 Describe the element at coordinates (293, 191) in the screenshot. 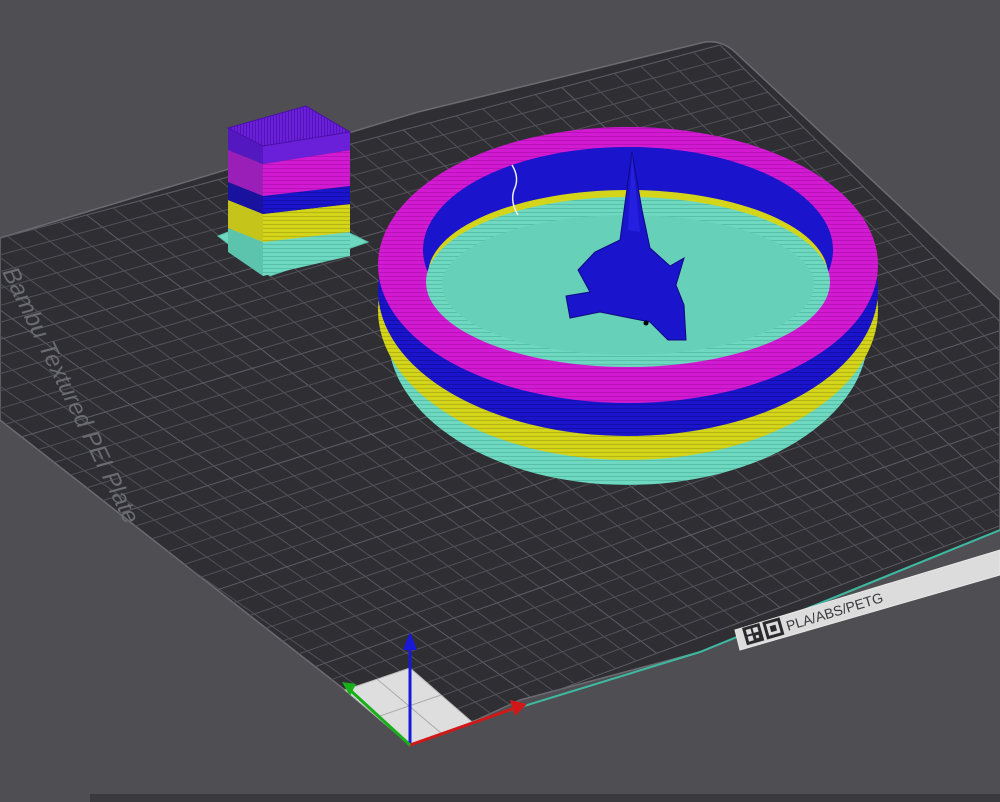

I see `purge-tower` at that location.